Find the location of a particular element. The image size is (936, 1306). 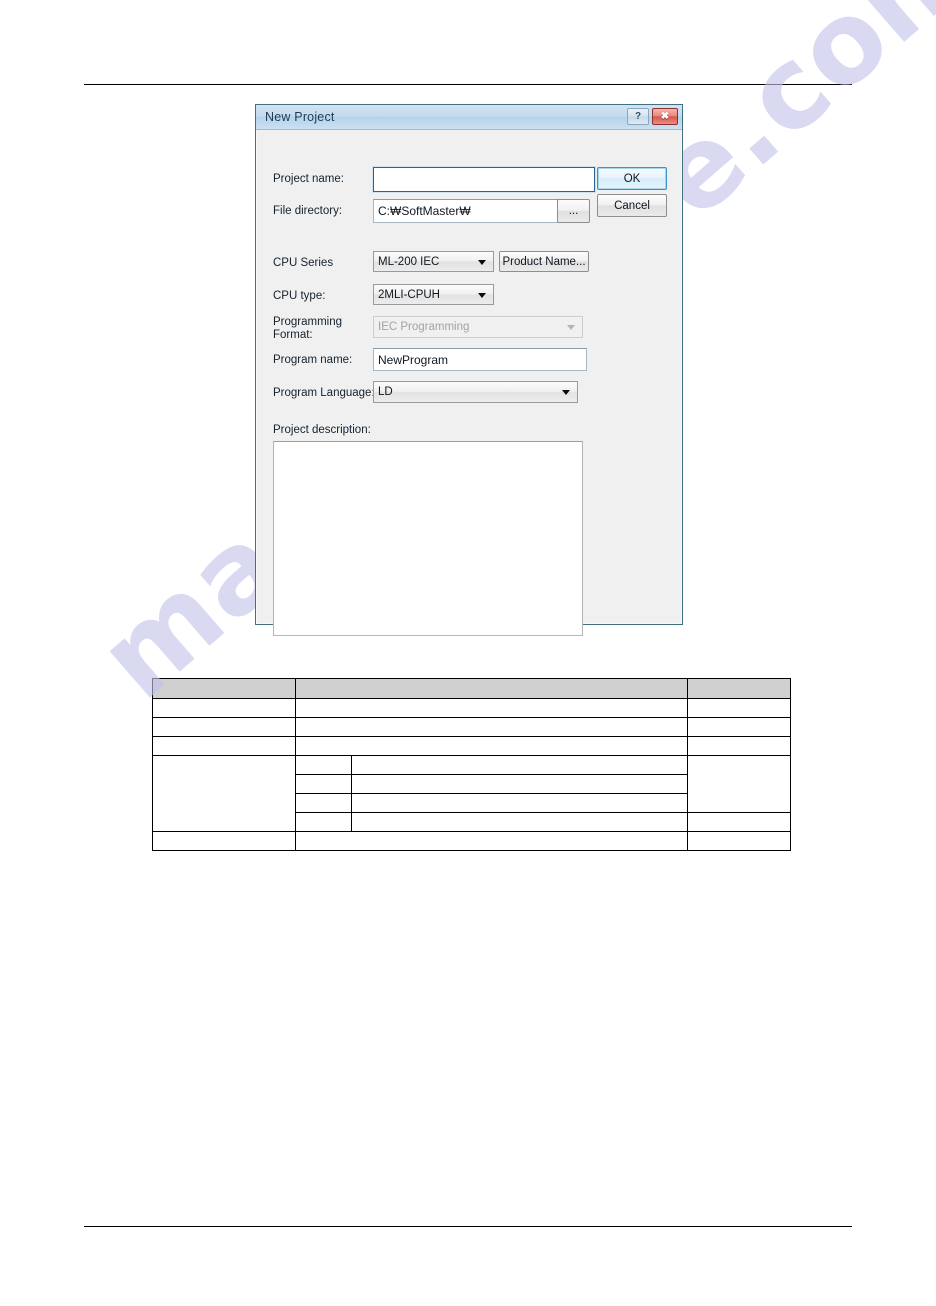

titlebar-button-group: ? ✖ is located at coordinates (652, 116).